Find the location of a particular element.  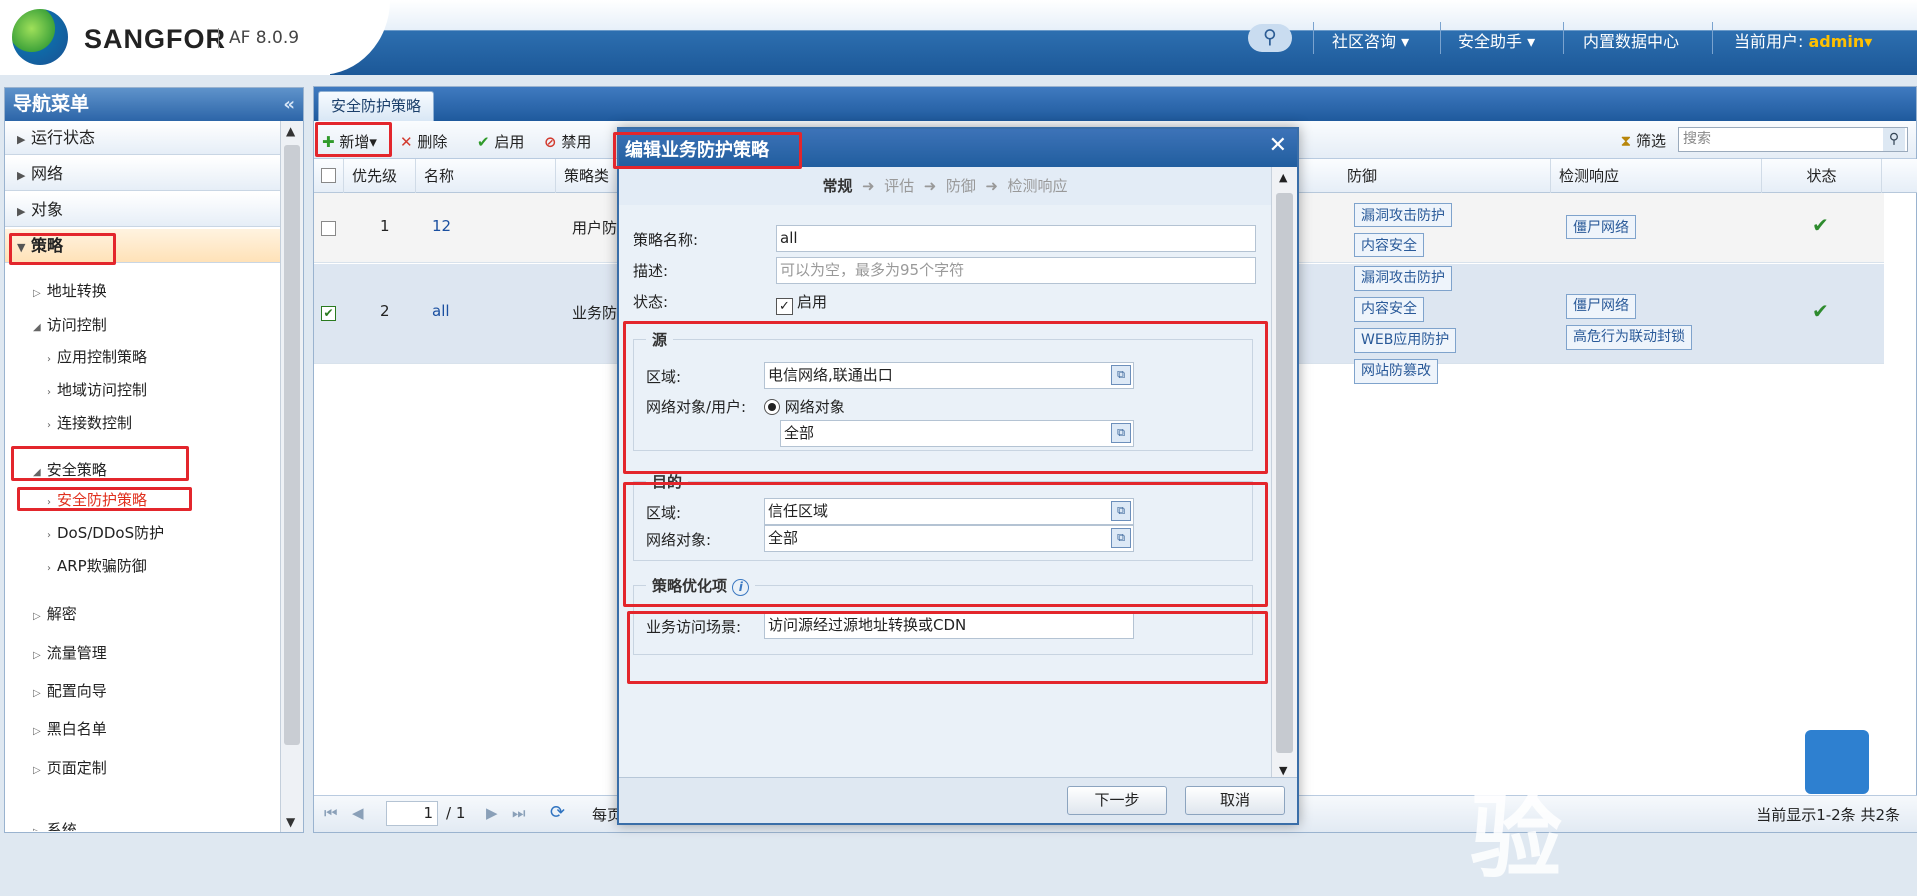

prev-page-icon: ◀ is located at coordinates (358, 813).